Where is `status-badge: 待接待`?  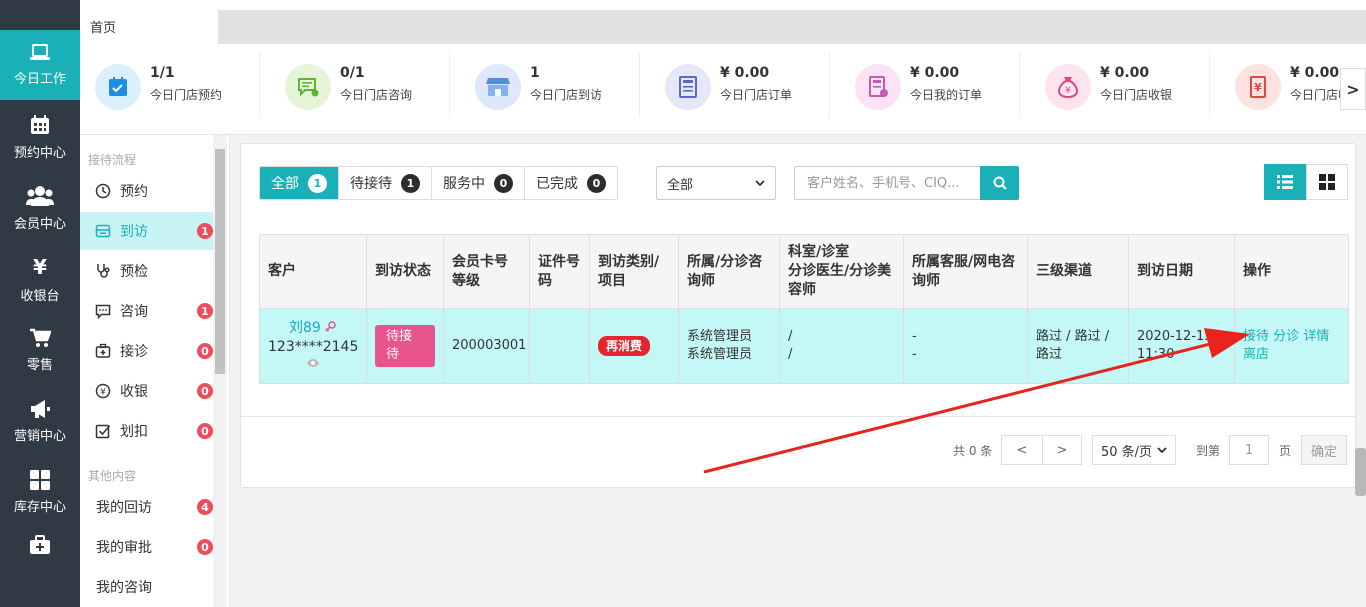 status-badge: 待接待 is located at coordinates (405, 346).